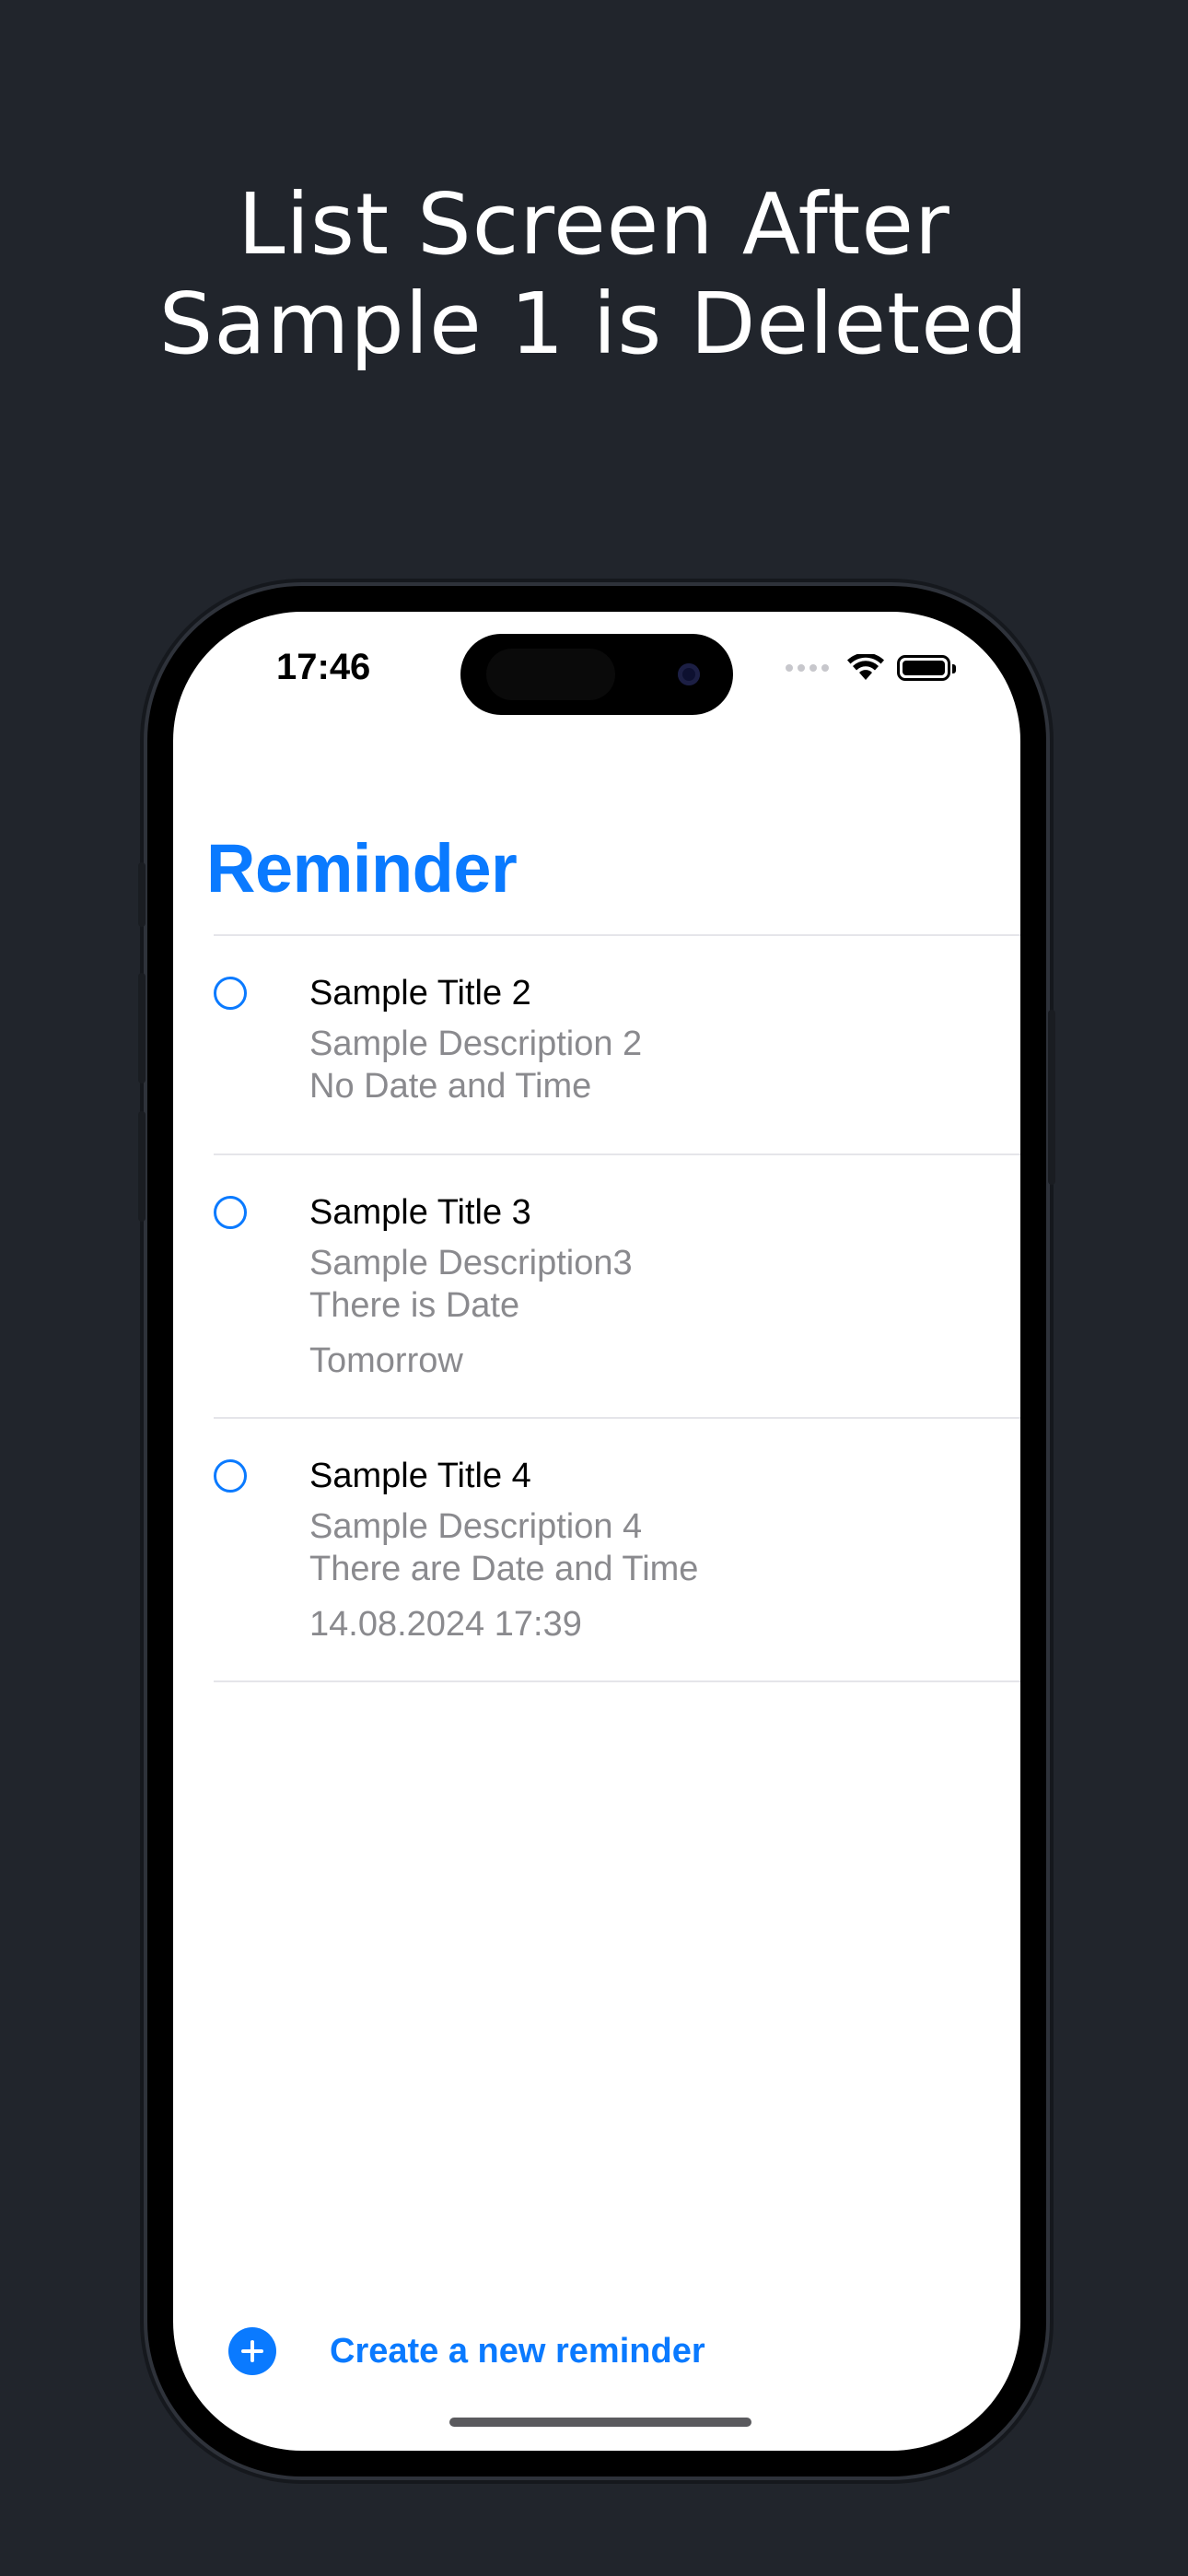 The width and height of the screenshot is (1188, 2576). What do you see at coordinates (600, 2422) in the screenshot?
I see `home-indicator` at bounding box center [600, 2422].